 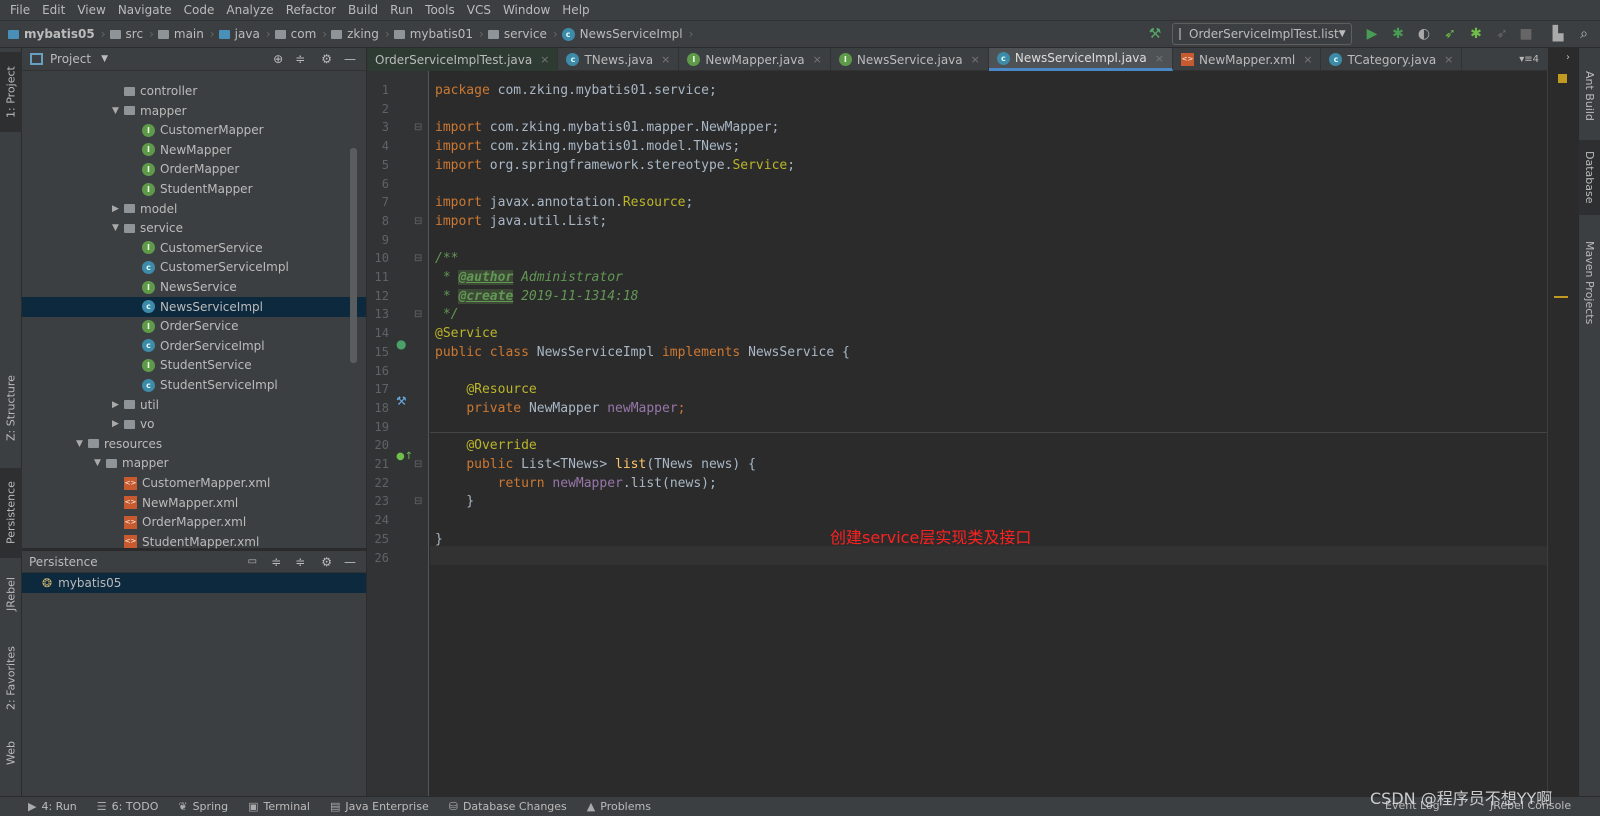 What do you see at coordinates (194, 130) in the screenshot?
I see `tree-item: I CustomerMapper` at bounding box center [194, 130].